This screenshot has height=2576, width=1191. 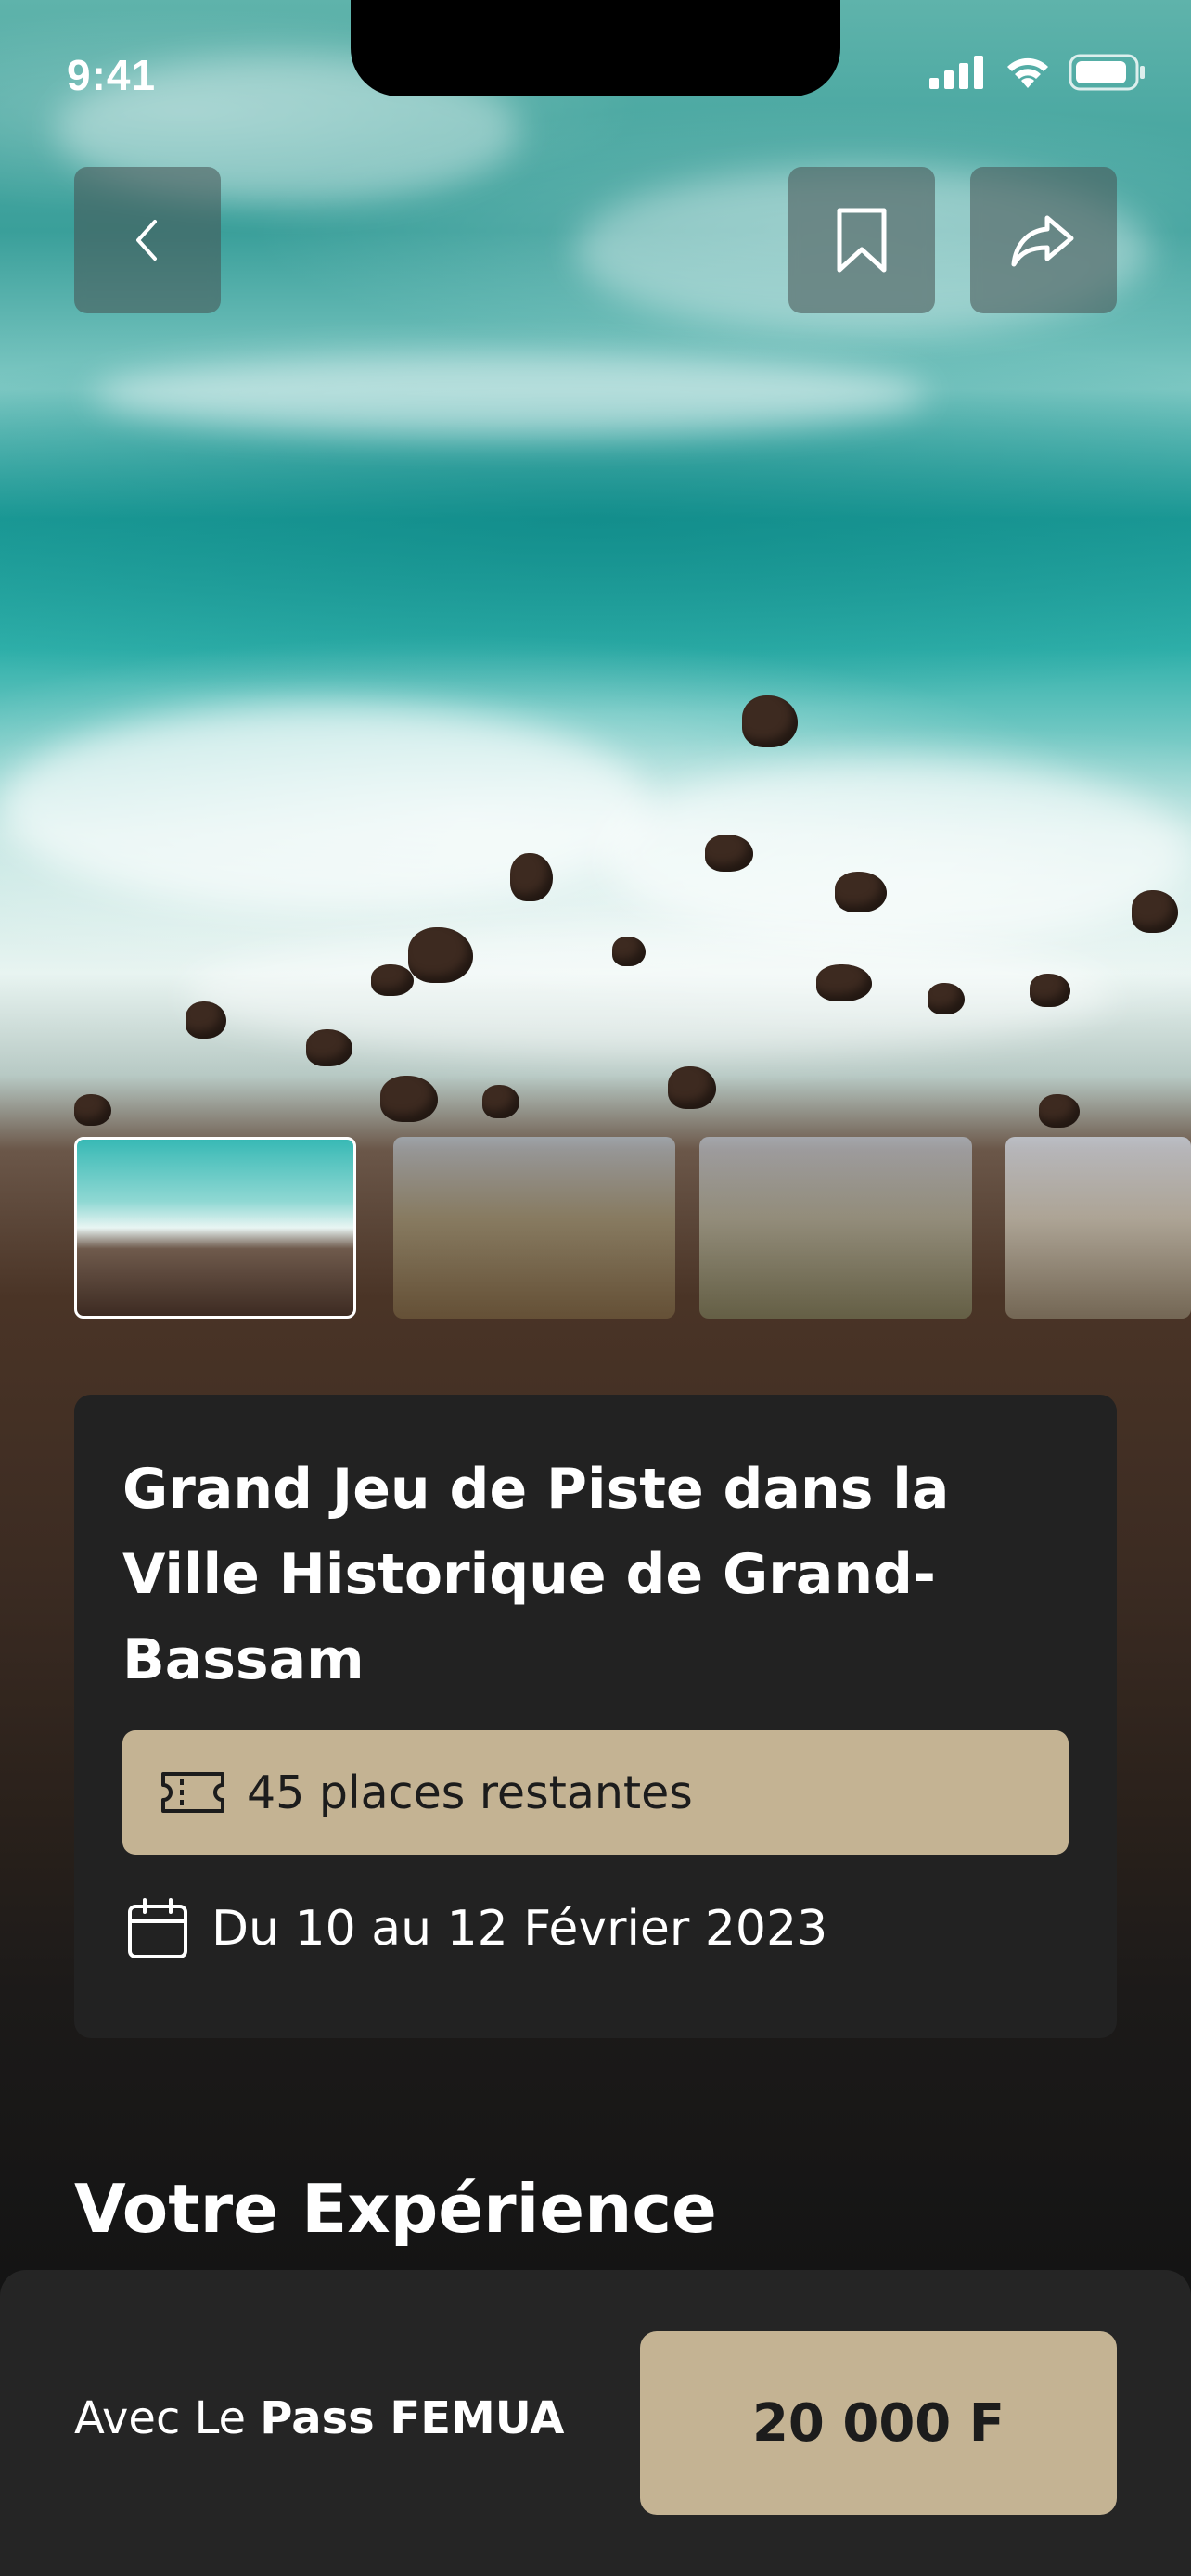 What do you see at coordinates (157, 1928) in the screenshot?
I see `calendar-icon` at bounding box center [157, 1928].